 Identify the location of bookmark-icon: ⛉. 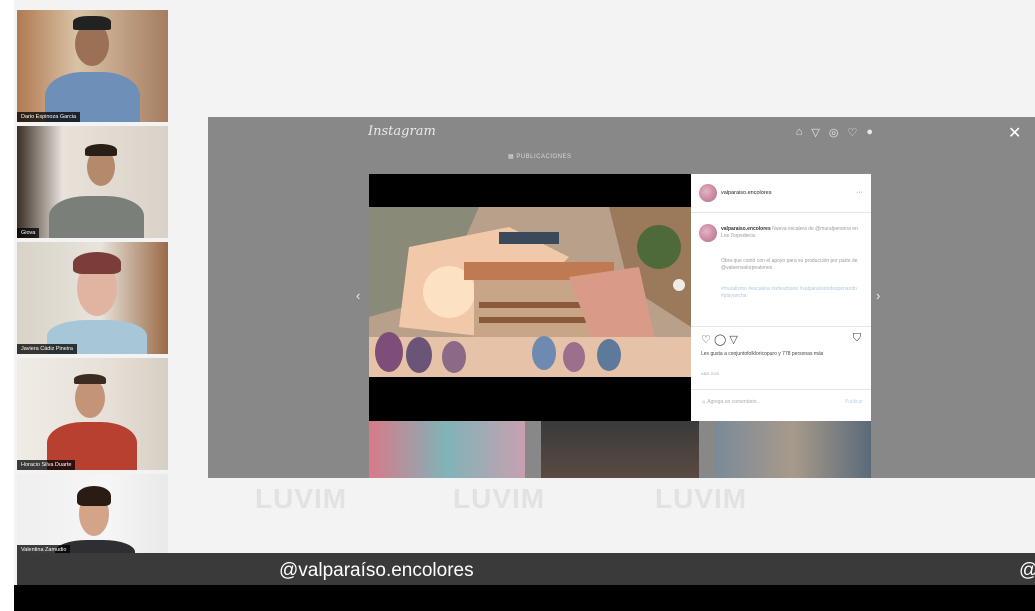
(857, 338).